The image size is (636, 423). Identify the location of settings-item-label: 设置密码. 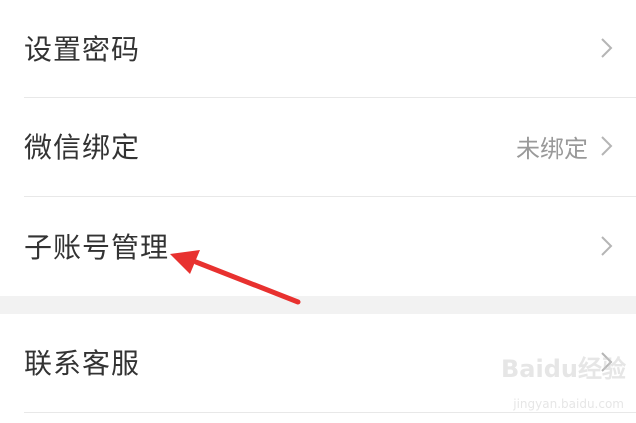
(82, 49).